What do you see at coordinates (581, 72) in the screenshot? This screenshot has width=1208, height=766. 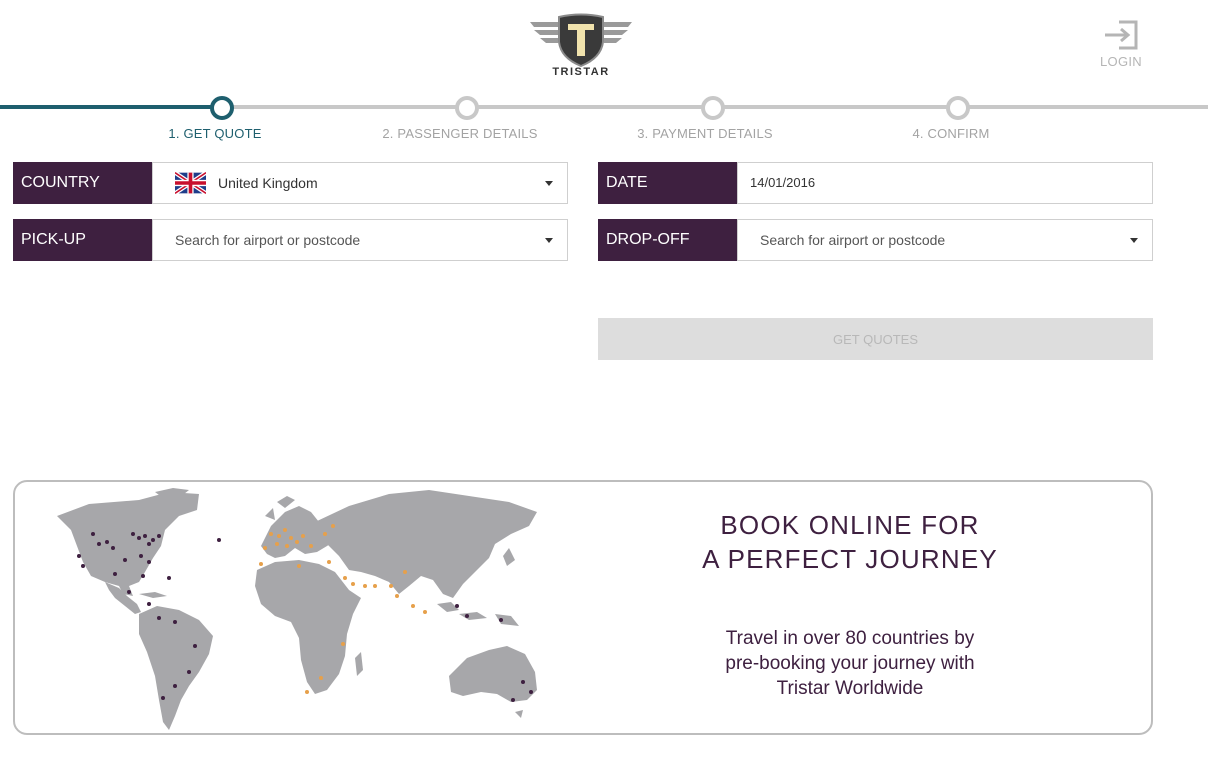 I see `brand-name: TRISTAR` at bounding box center [581, 72].